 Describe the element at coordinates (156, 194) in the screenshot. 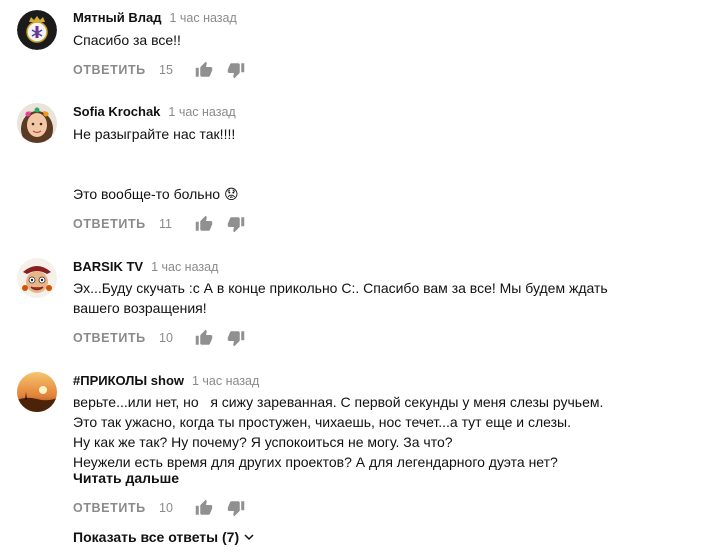

I see `comment-line: Это вообще-то больно 😟` at that location.